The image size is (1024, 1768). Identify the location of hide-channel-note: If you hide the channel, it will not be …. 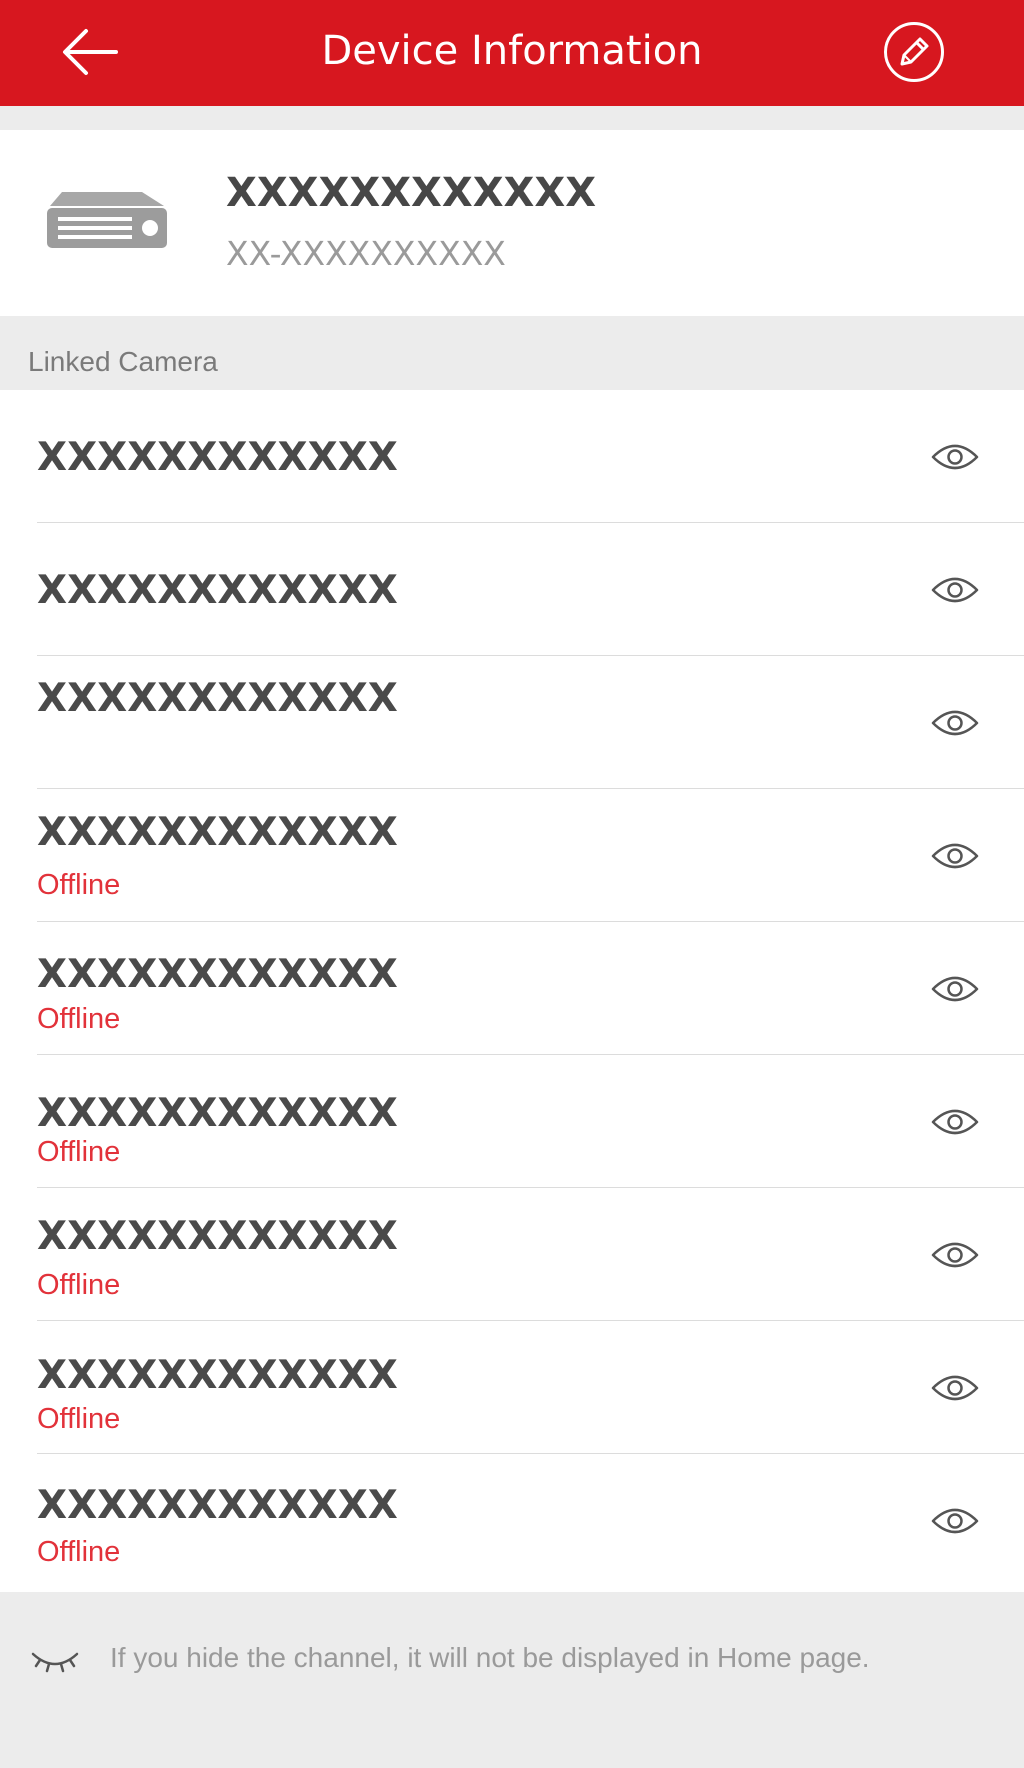
(490, 1657).